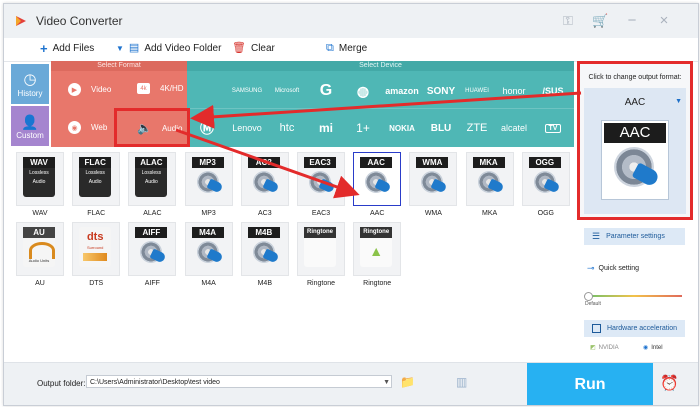 This screenshot has height=407, width=700. Describe the element at coordinates (207, 91) in the screenshot. I see `apple-icon` at that location.